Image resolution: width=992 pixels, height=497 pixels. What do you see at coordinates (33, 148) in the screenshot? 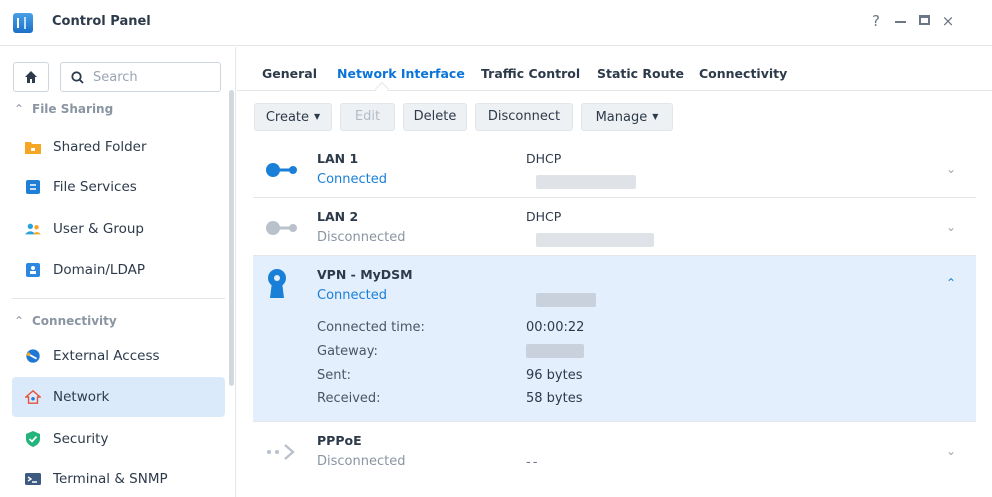
I see `shared-folder-icon` at bounding box center [33, 148].